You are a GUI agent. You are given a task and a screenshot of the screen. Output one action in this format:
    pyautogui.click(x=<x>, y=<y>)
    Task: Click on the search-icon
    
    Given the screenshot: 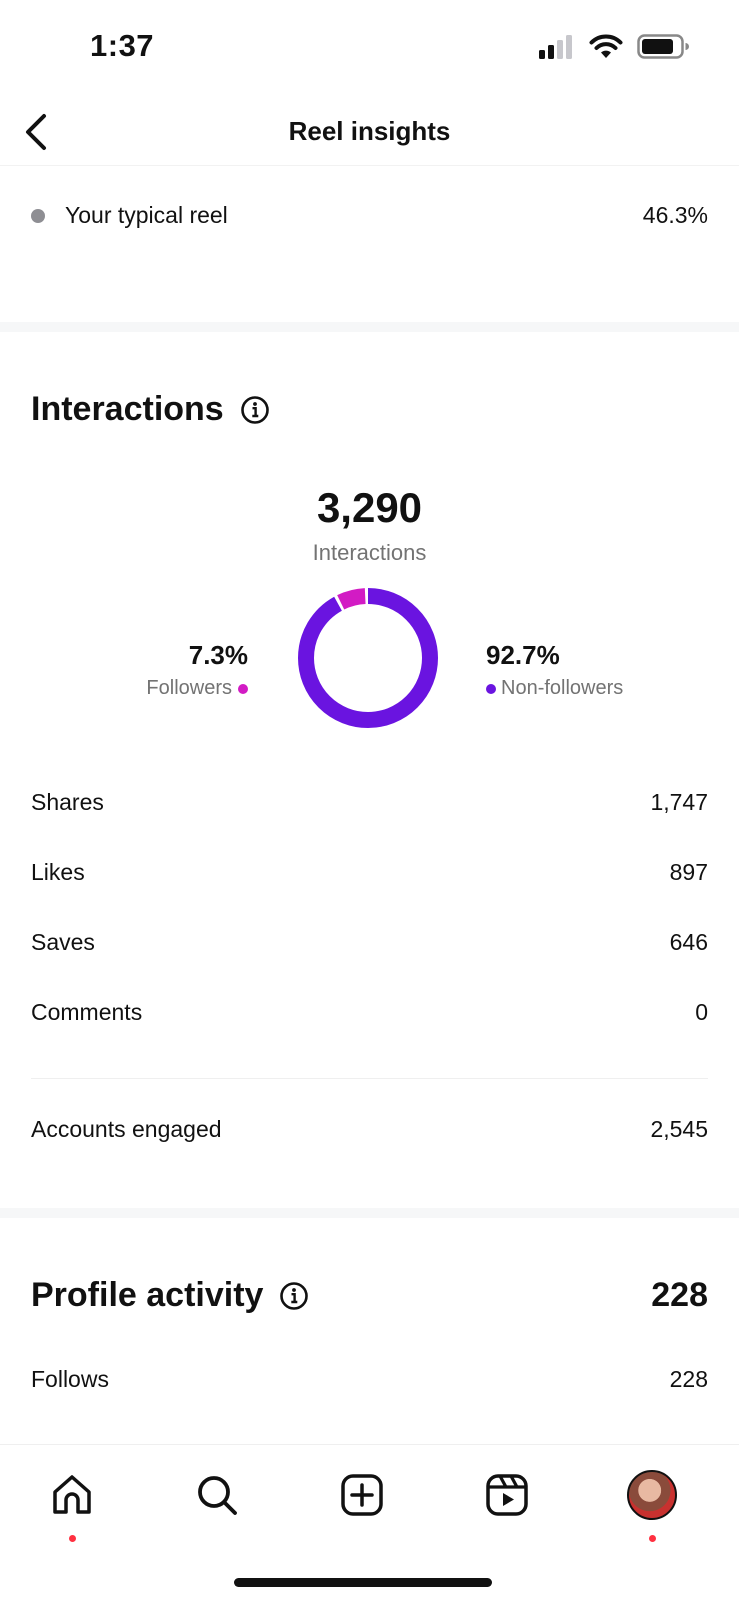 What is the action you would take?
    pyautogui.click(x=217, y=1495)
    